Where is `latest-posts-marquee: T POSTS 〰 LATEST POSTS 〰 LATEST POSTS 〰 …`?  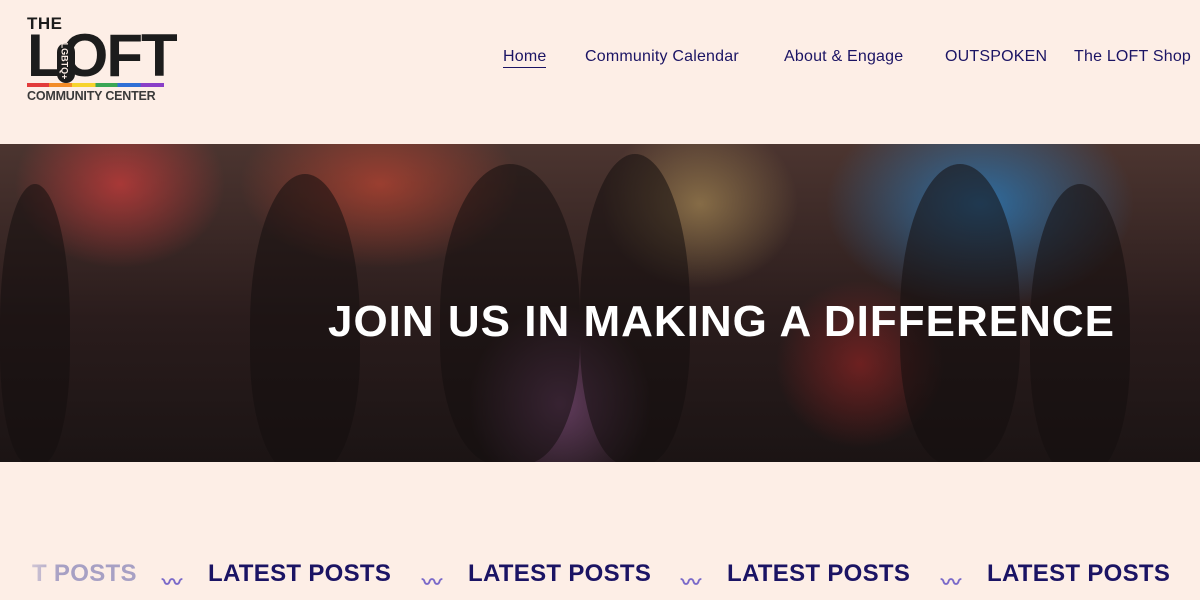
latest-posts-marquee: T POSTS 〰 LATEST POSTS 〰 LATEST POSTS 〰 … is located at coordinates (600, 577).